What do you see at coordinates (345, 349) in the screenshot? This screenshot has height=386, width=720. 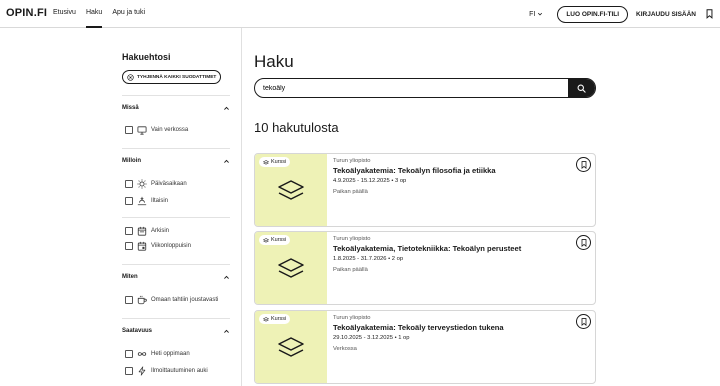 I see `card-location: Verkossa` at bounding box center [345, 349].